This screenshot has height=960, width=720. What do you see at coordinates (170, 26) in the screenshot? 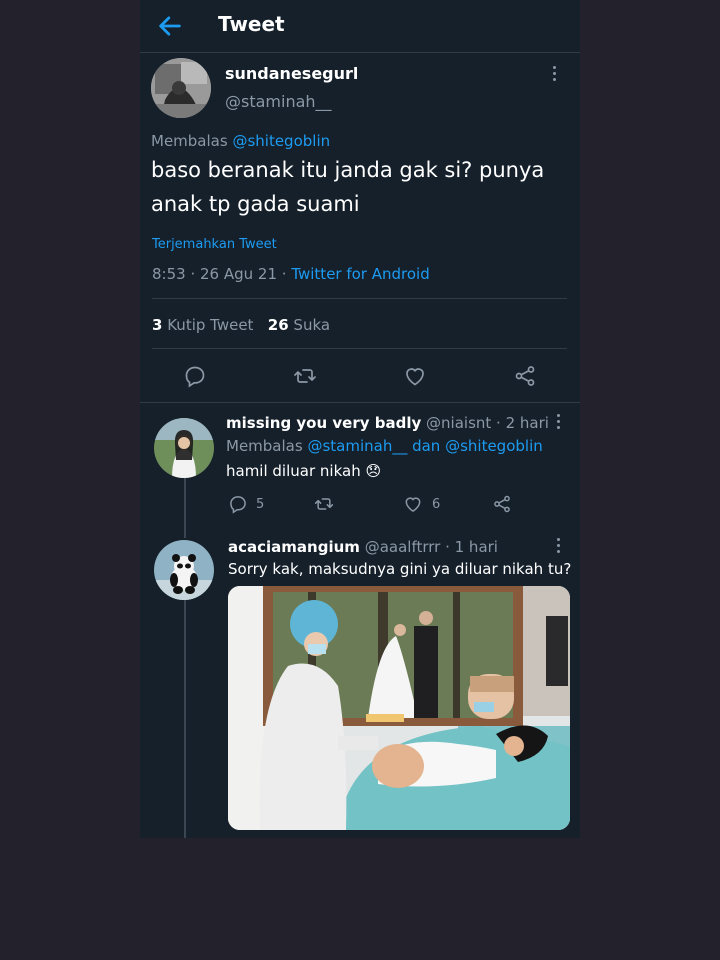
I see `arrow-left-icon` at bounding box center [170, 26].